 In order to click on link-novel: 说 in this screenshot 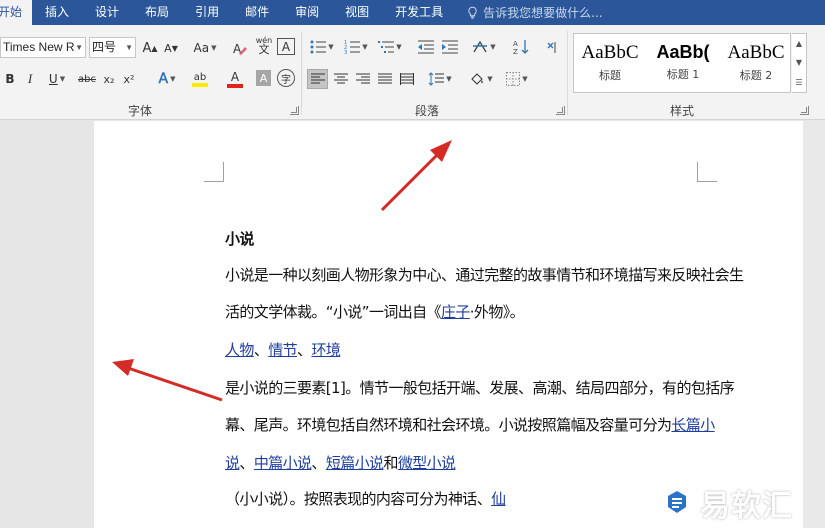, I will do `click(232, 463)`.